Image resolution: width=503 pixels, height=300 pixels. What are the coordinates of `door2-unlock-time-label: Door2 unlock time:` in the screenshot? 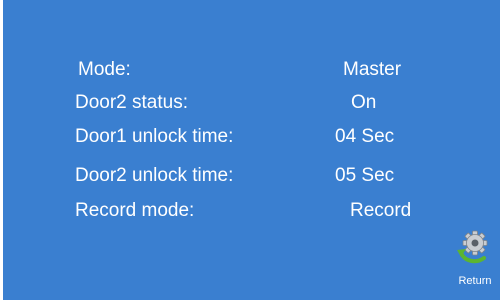 It's located at (154, 175).